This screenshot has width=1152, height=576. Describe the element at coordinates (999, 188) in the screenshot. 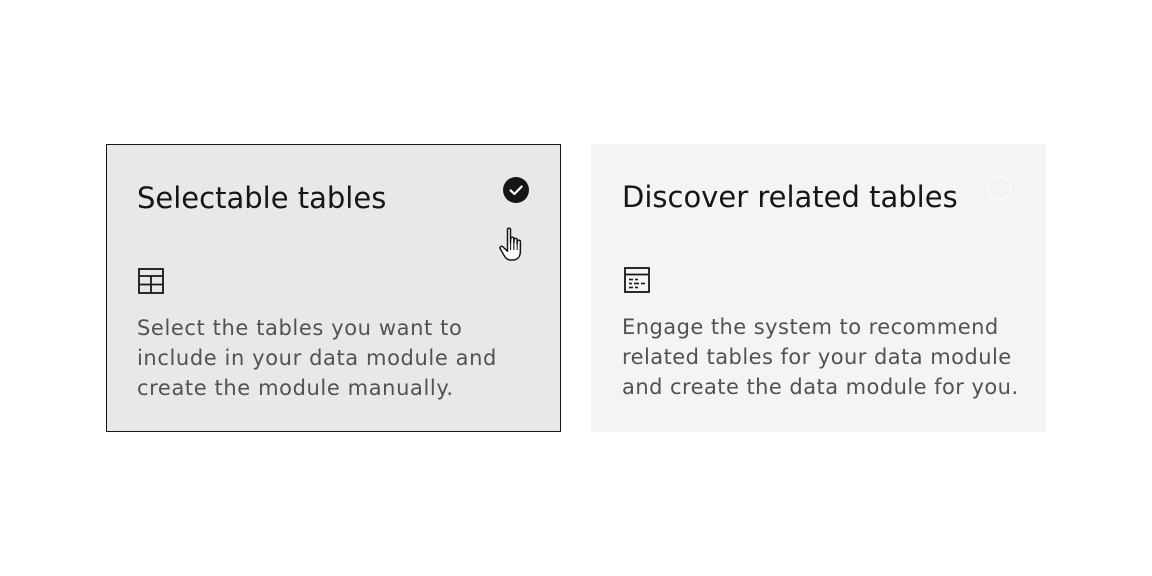

I see `radio-unchecked-icon` at that location.